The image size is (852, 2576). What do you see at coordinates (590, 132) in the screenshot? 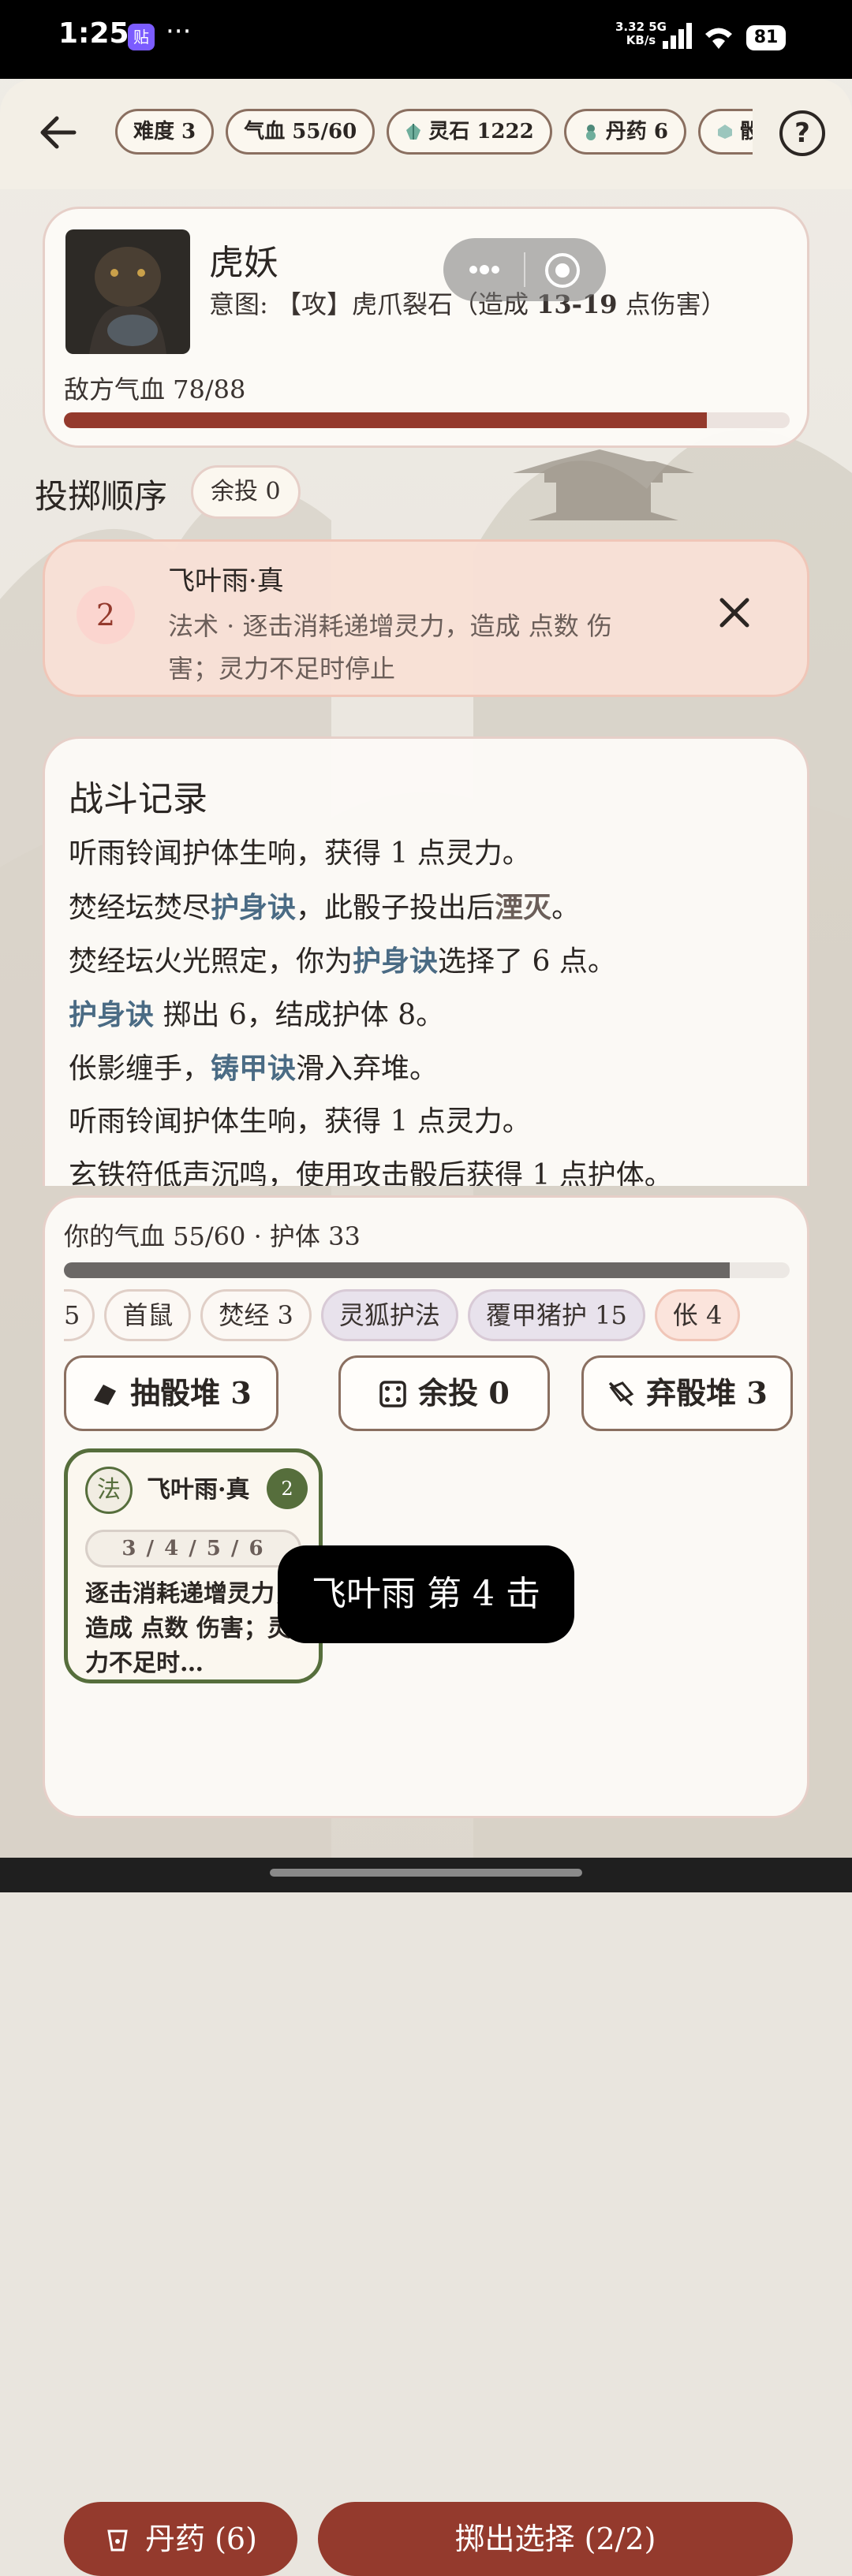
I see `potion-gourd-icon` at bounding box center [590, 132].